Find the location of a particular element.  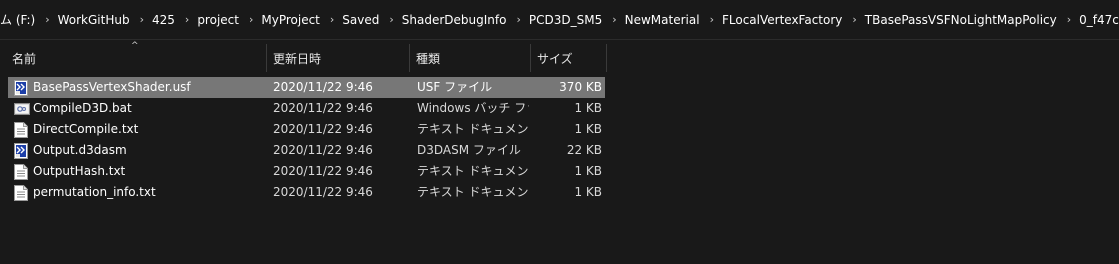

file-name: CompileD3D.bat is located at coordinates (149, 108).